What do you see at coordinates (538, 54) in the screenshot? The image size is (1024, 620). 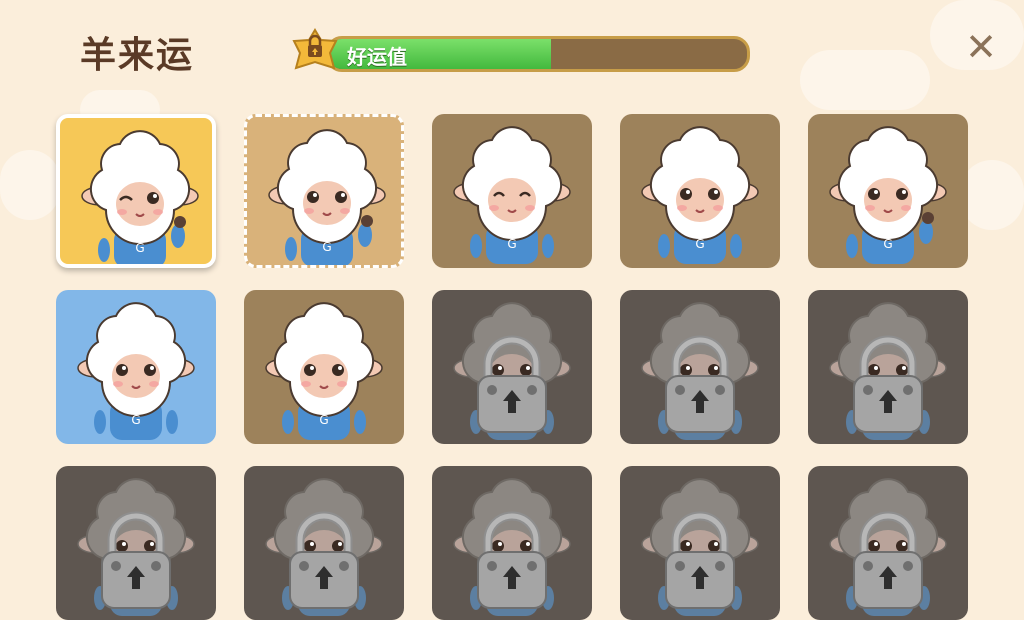 I see `lucky-progress-bar: 好运值` at bounding box center [538, 54].